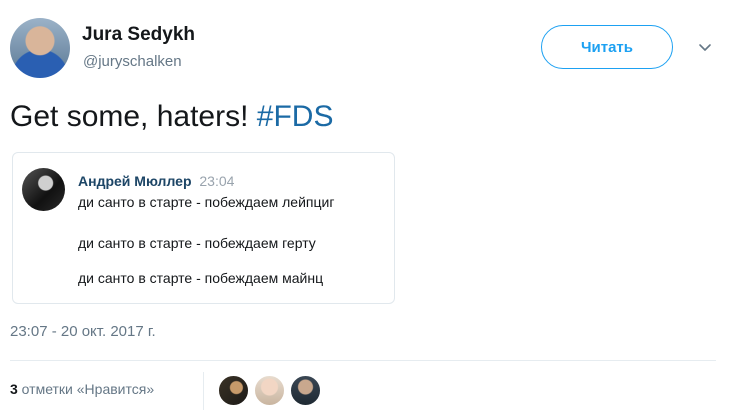 The height and width of the screenshot is (419, 730). Describe the element at coordinates (705, 48) in the screenshot. I see `chevron-down-icon` at that location.